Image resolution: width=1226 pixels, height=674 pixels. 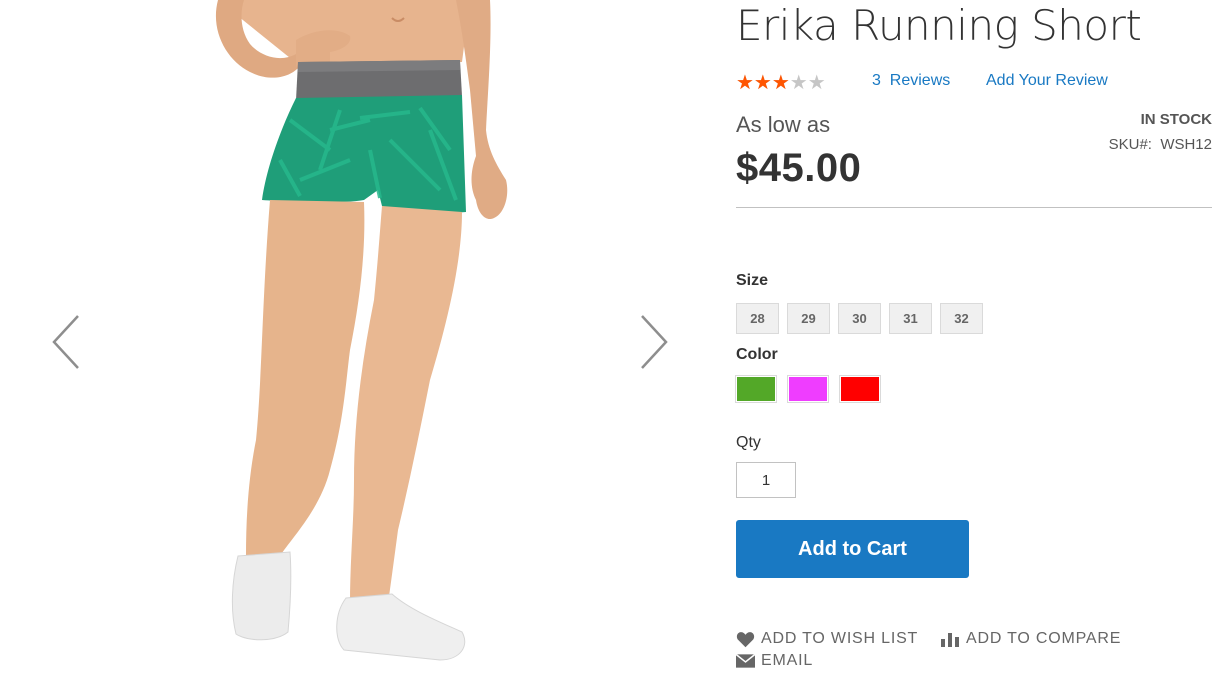 I want to click on chevron-right-icon, so click(x=654, y=342).